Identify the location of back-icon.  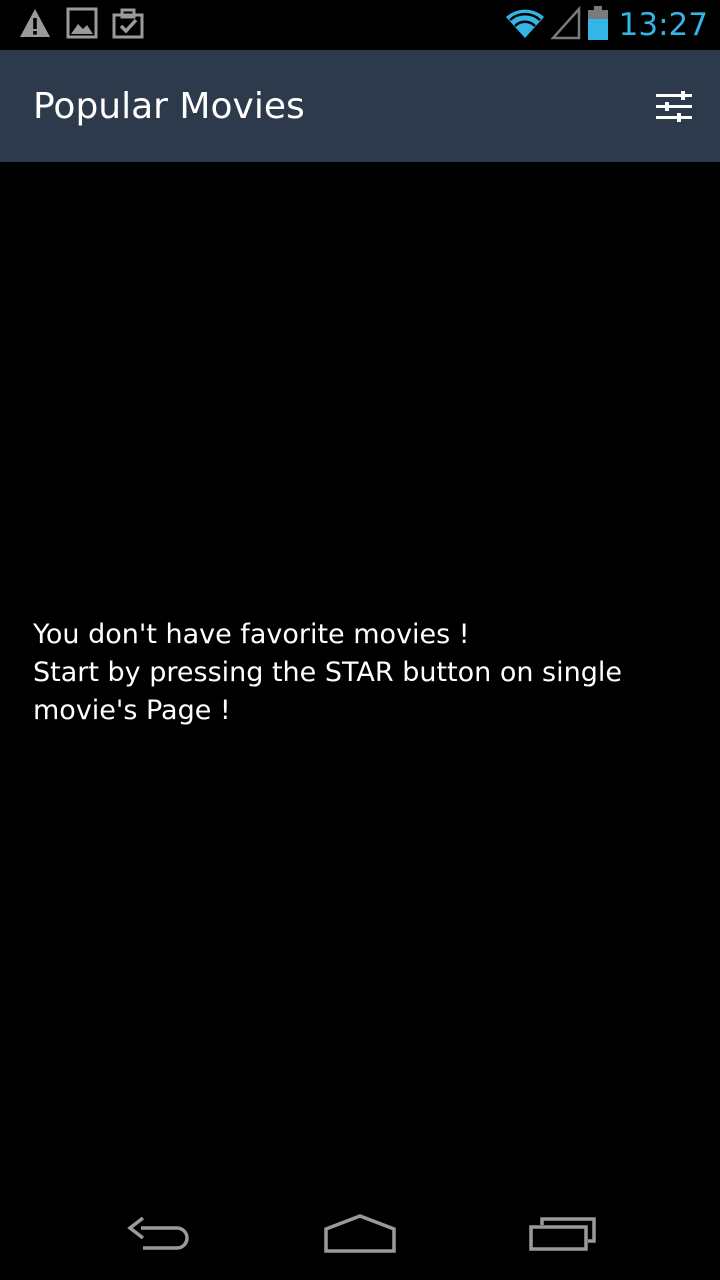
(158, 1233).